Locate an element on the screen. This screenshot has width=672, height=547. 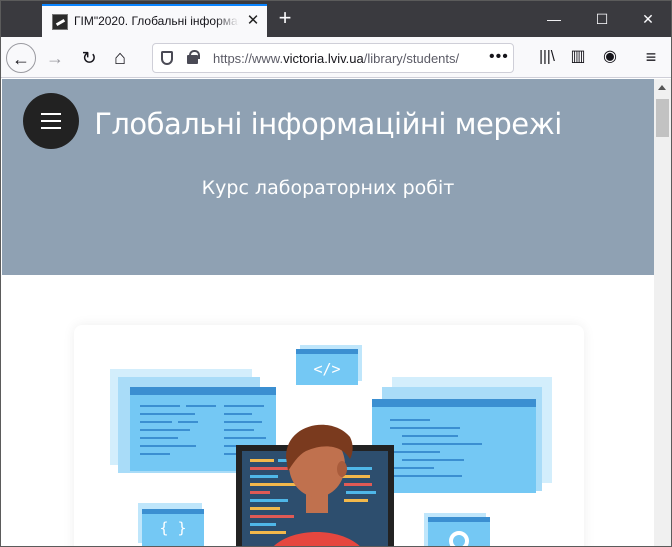
minimize-button: — is located at coordinates (554, 19).